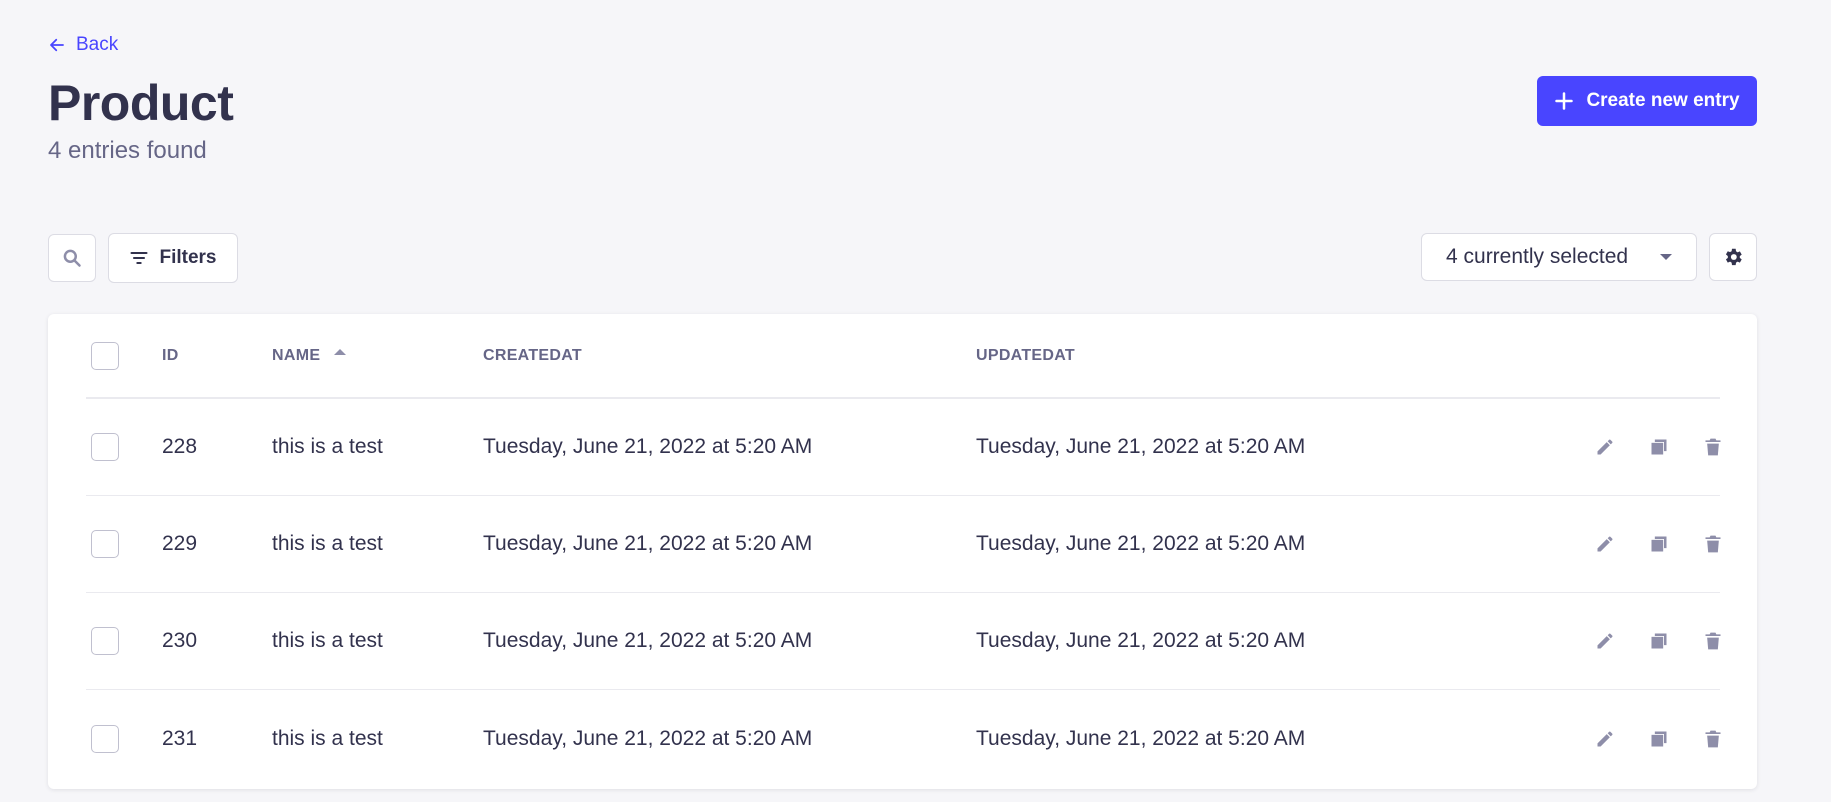  I want to click on column-header-createdat: CREATEDAT, so click(532, 356).